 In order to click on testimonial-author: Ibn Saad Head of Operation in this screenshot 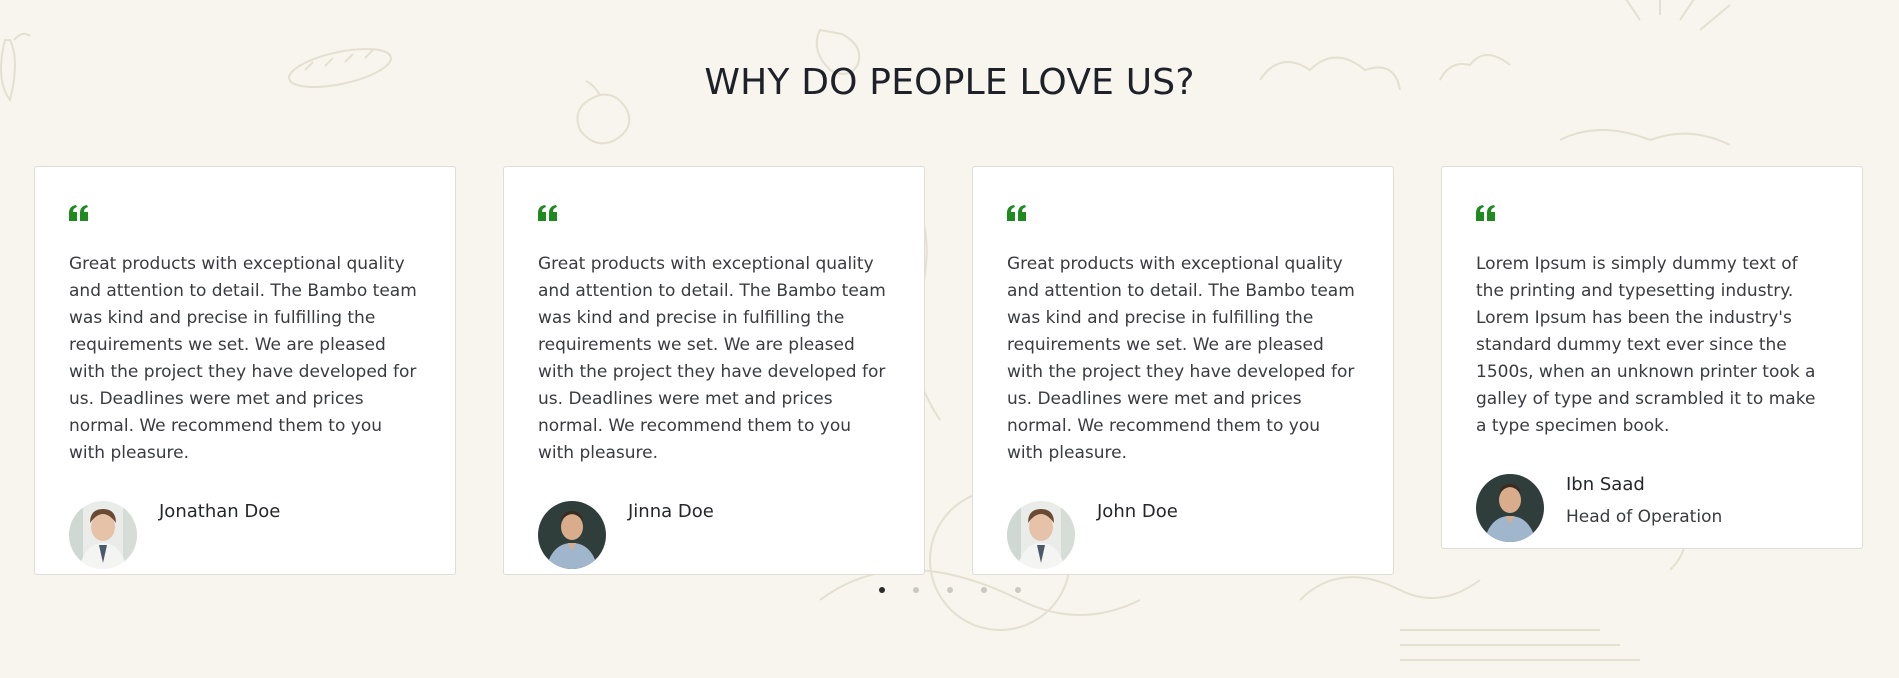, I will do `click(1652, 508)`.